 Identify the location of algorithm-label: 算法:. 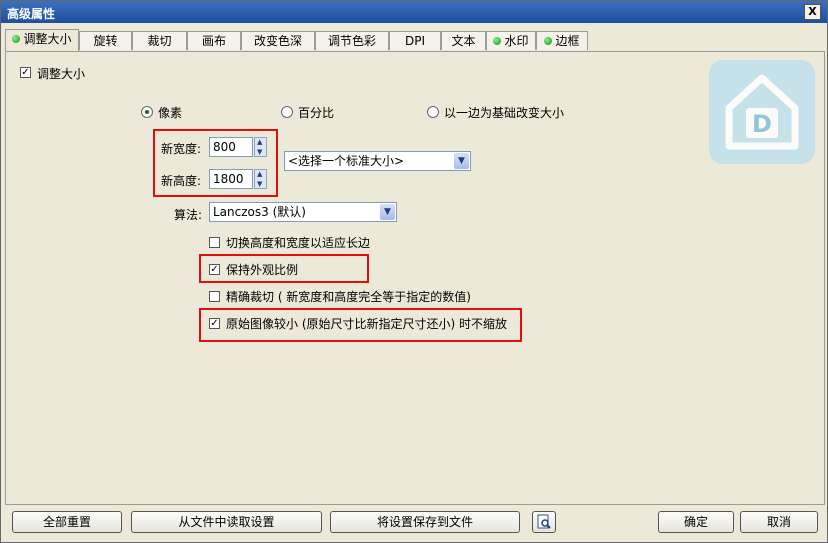
(188, 215).